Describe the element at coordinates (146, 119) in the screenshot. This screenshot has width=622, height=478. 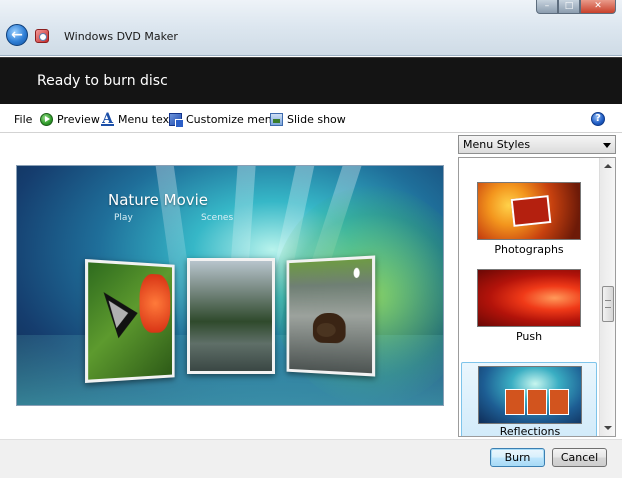
I see `menu-text-label: Menu text` at that location.